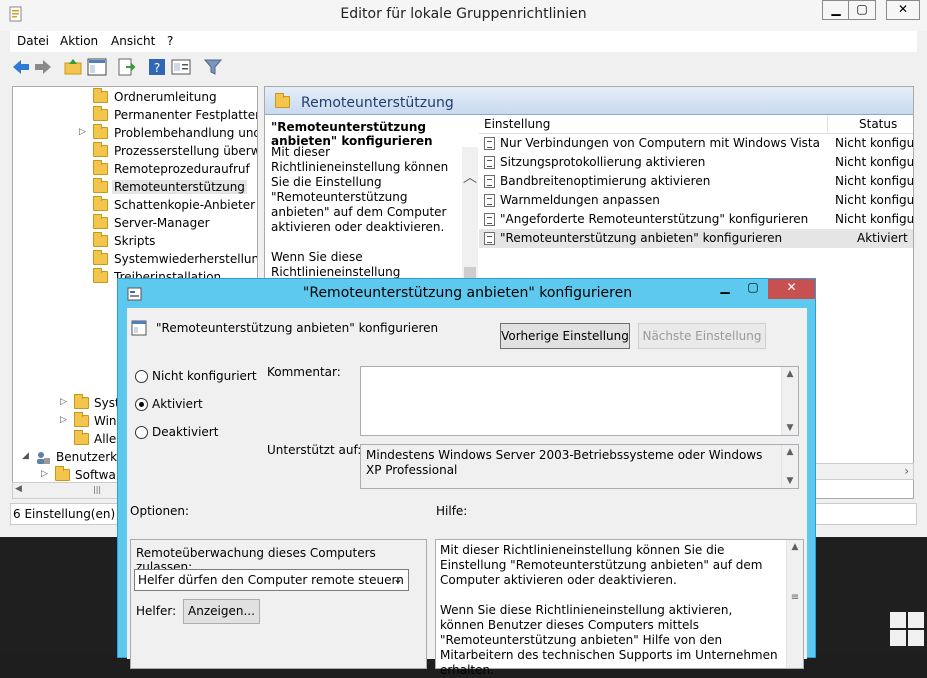 The width and height of the screenshot is (927, 678). I want to click on tree-item-label: Win, so click(105, 421).